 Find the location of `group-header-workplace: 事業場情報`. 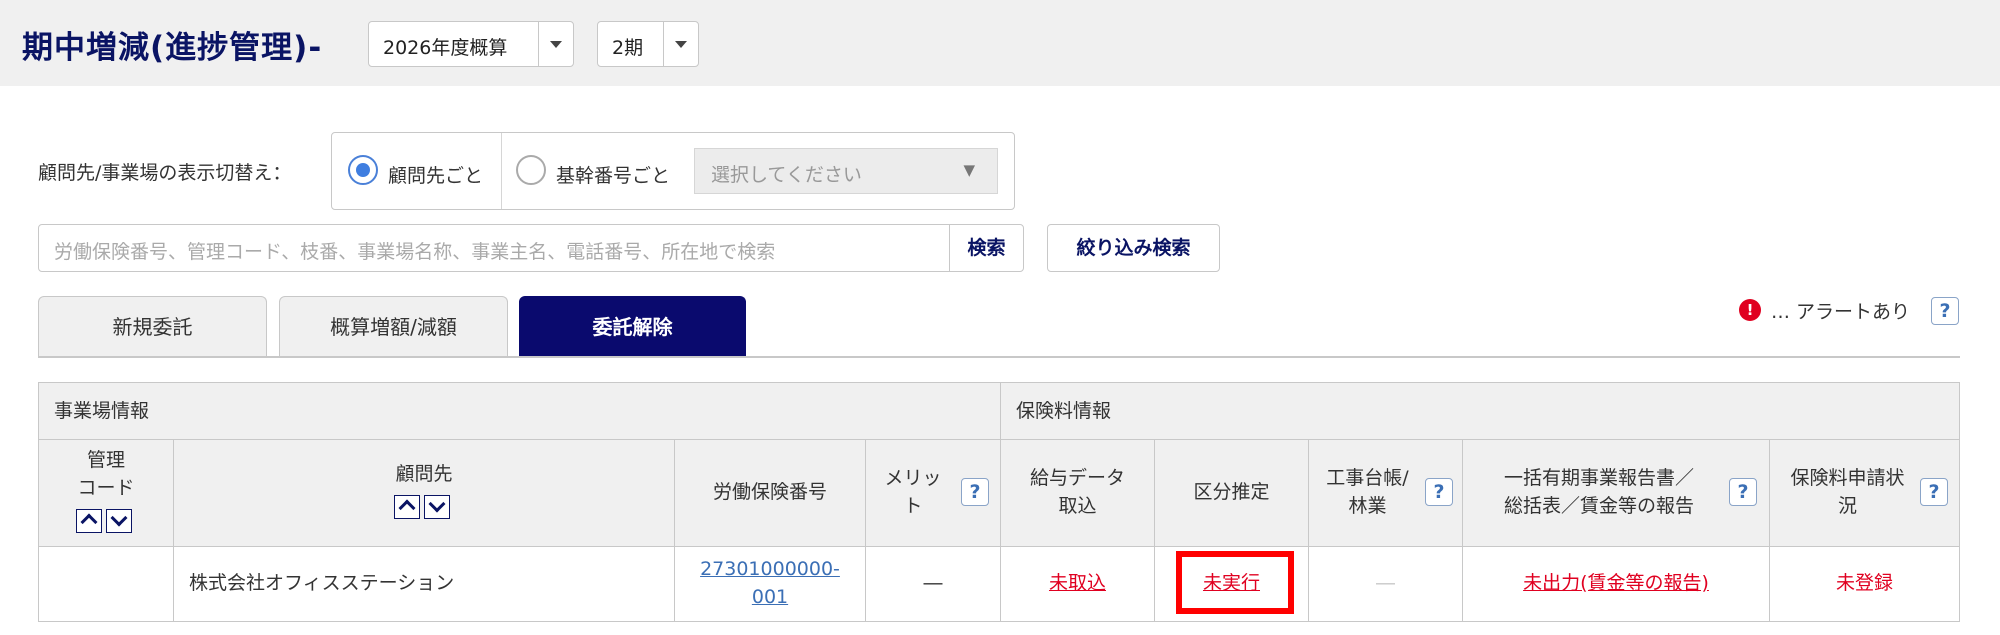

group-header-workplace: 事業場情報 is located at coordinates (520, 411).